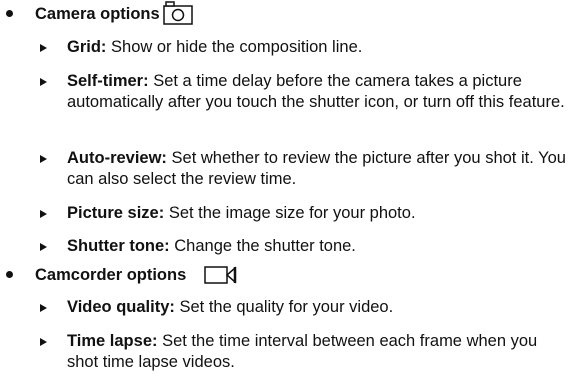  What do you see at coordinates (178, 15) in the screenshot?
I see `camera-icon` at bounding box center [178, 15].